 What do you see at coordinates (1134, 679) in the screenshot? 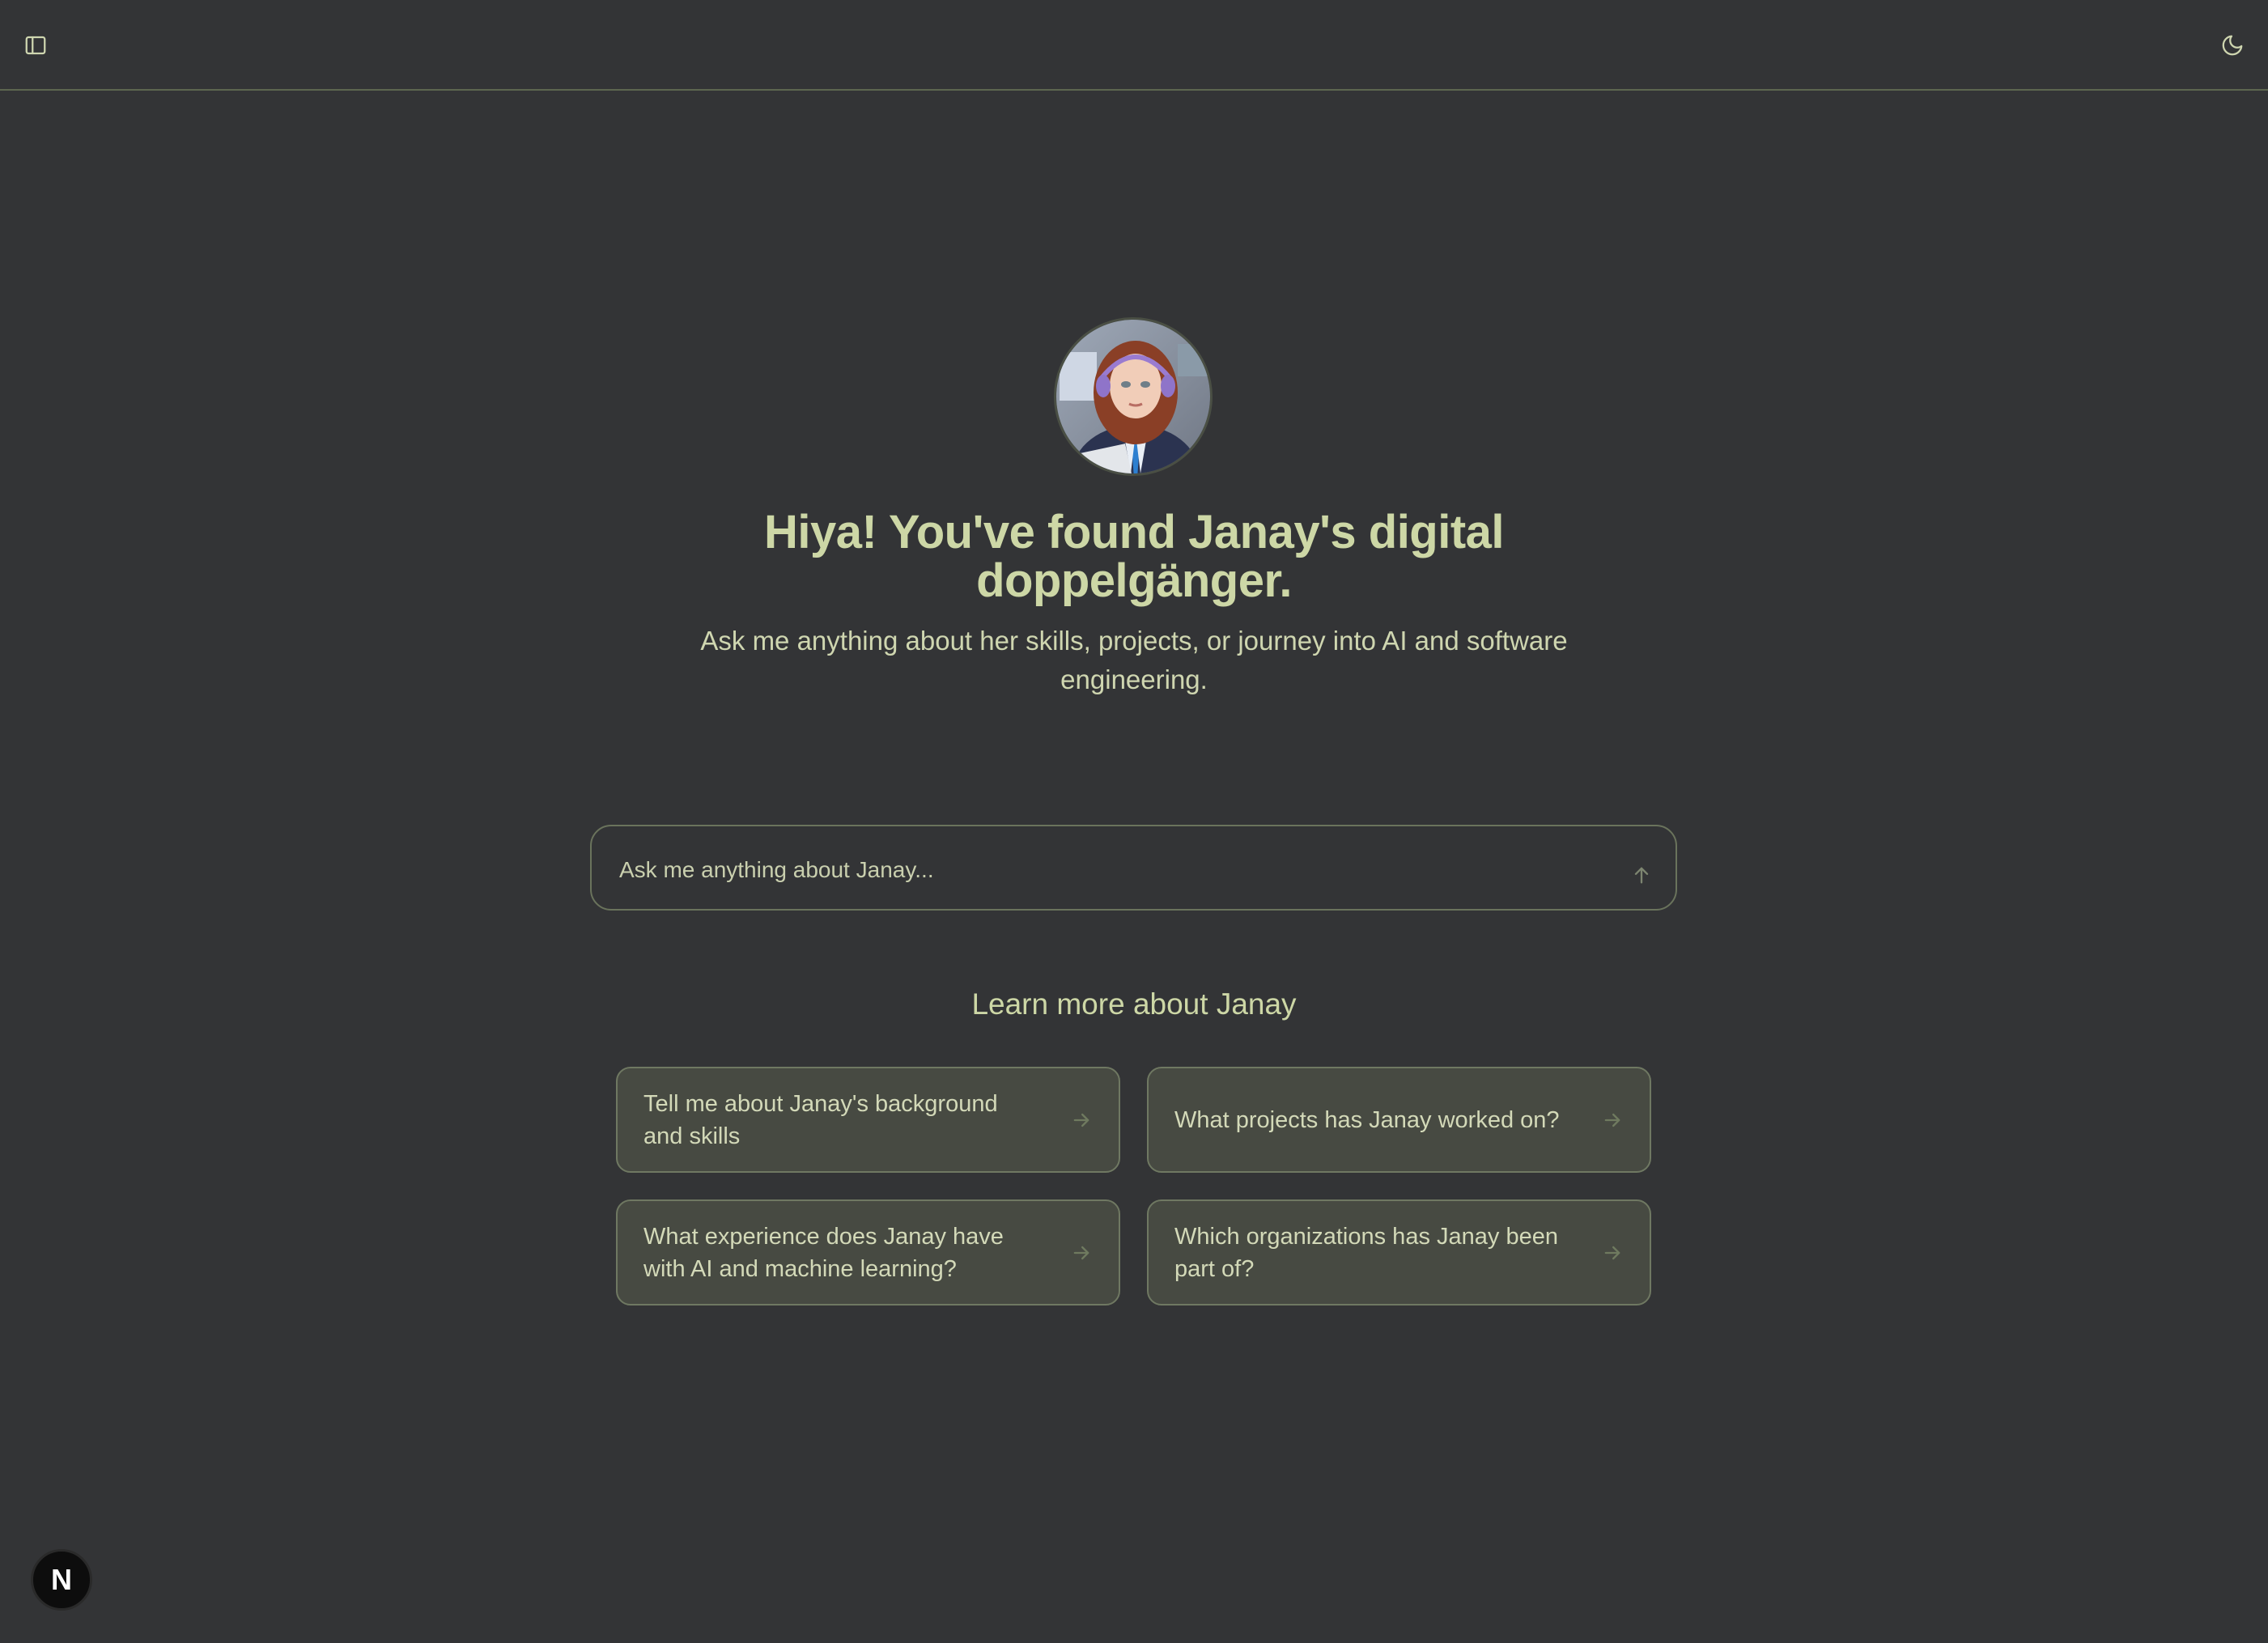
I see `subtitle-line-2: engineering.` at bounding box center [1134, 679].